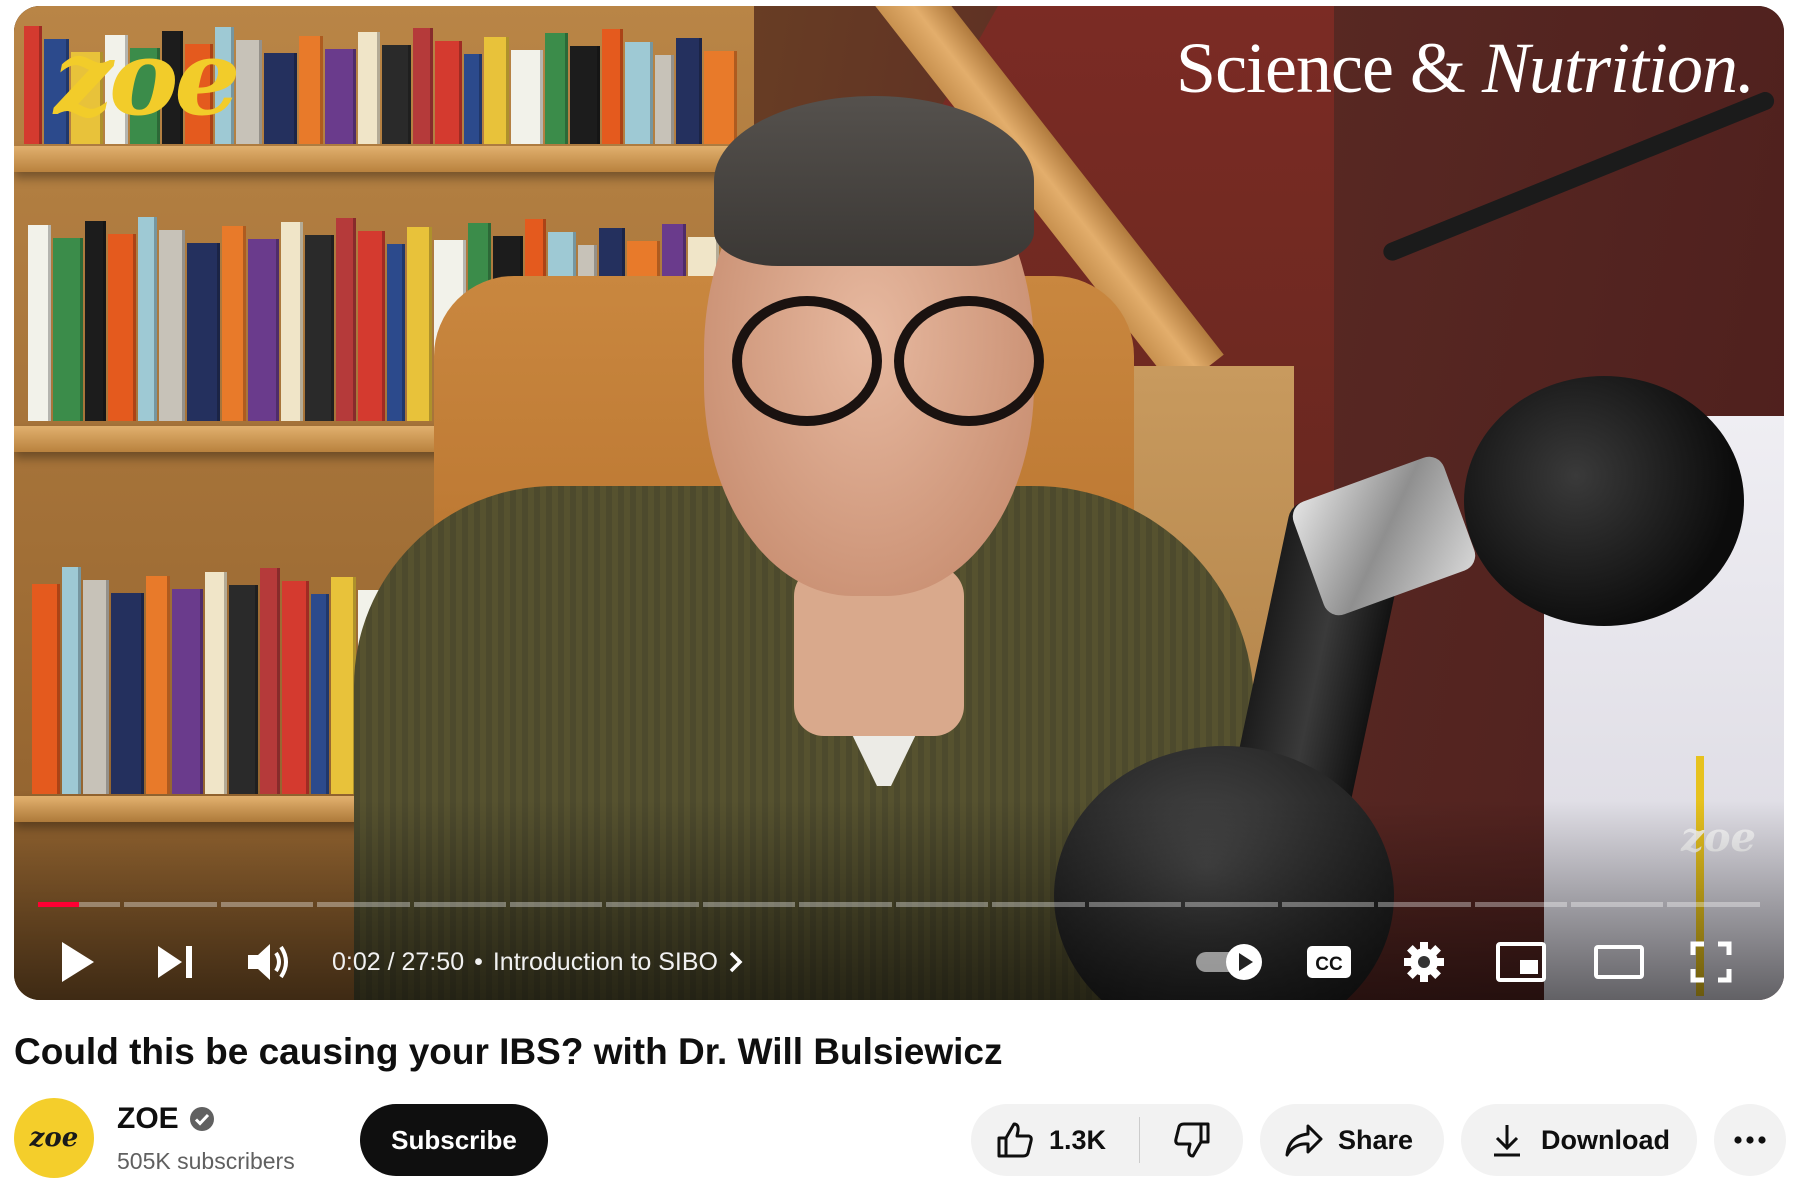 The height and width of the screenshot is (1200, 1798). Describe the element at coordinates (1078, 1139) in the screenshot. I see `like-count: 1.3K` at that location.